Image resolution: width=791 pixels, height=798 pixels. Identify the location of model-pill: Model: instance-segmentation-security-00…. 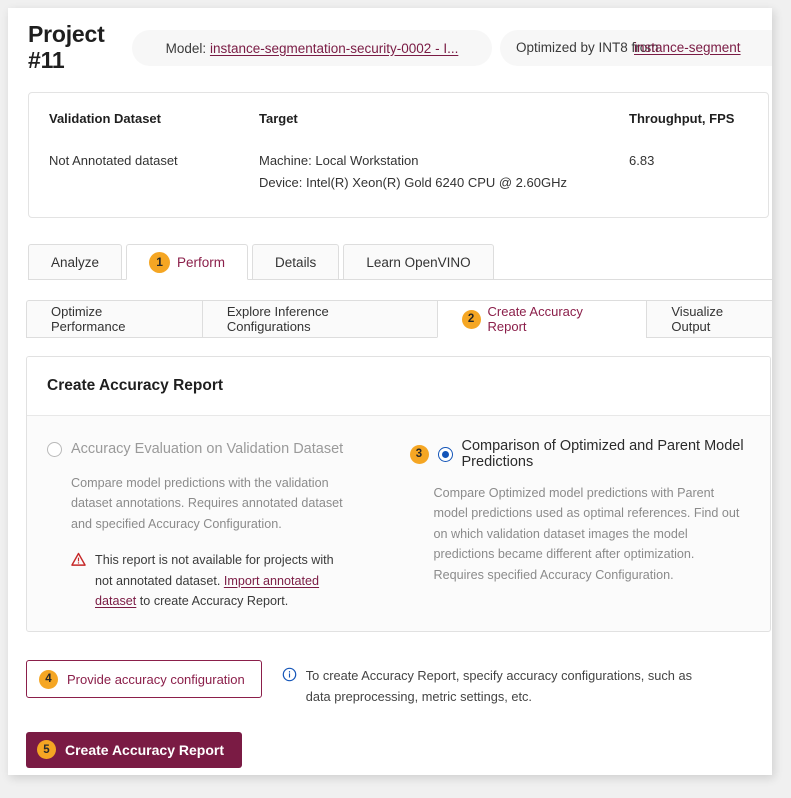
(312, 48).